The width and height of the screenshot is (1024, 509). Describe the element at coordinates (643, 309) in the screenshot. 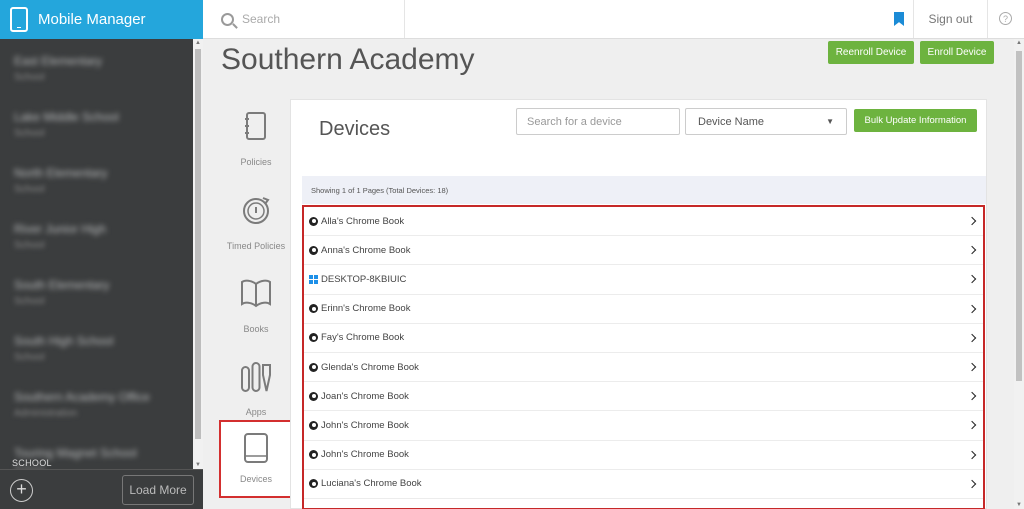

I see `device-row: Erinn's Chrome Book` at that location.